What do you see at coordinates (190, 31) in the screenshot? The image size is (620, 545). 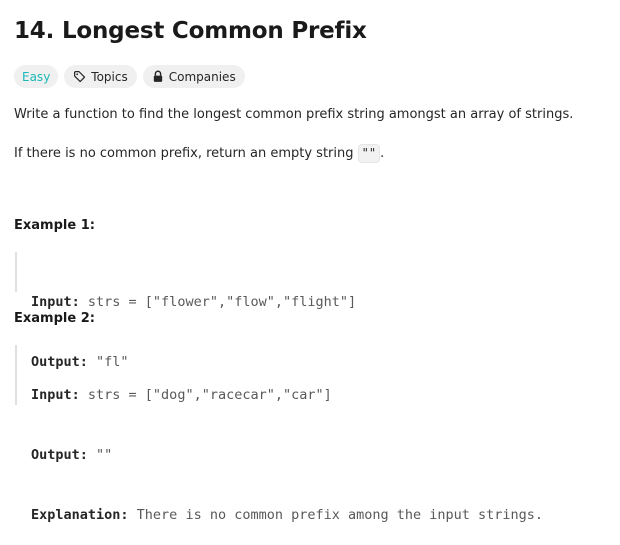 I see `problem-title: 14. Longest Common Prefix` at bounding box center [190, 31].